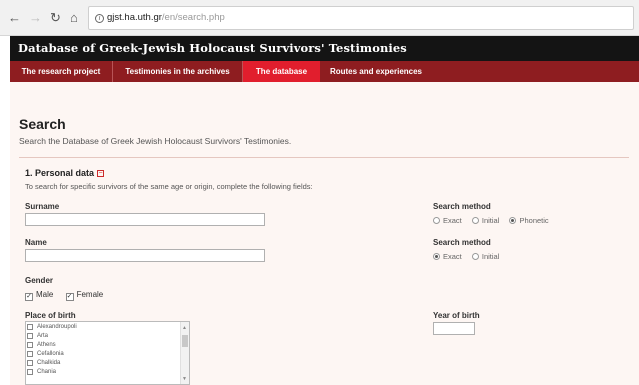 This screenshot has height=385, width=639. Describe the element at coordinates (470, 256) in the screenshot. I see `name-search-method: Exact Initial` at that location.